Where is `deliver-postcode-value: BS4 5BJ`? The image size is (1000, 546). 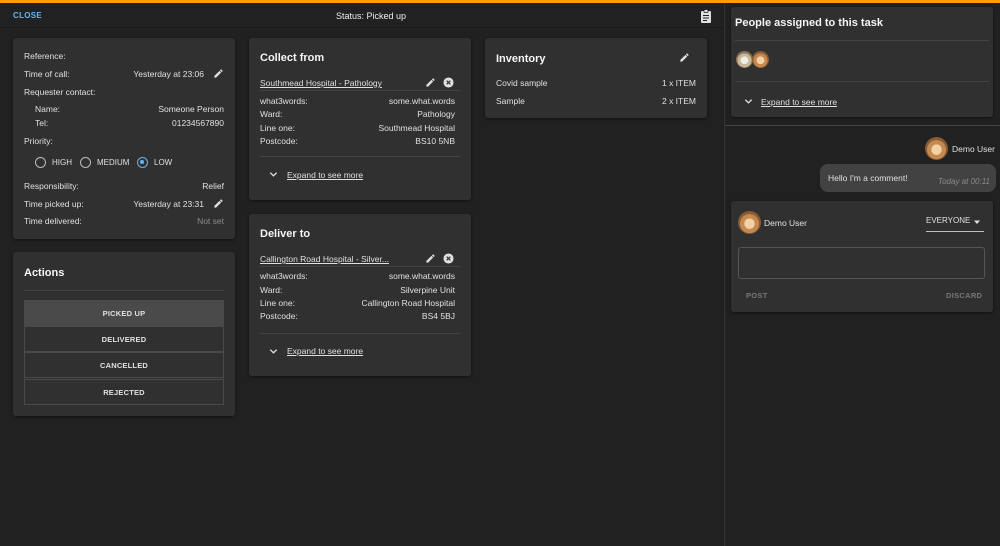 deliver-postcode-value: BS4 5BJ is located at coordinates (438, 316).